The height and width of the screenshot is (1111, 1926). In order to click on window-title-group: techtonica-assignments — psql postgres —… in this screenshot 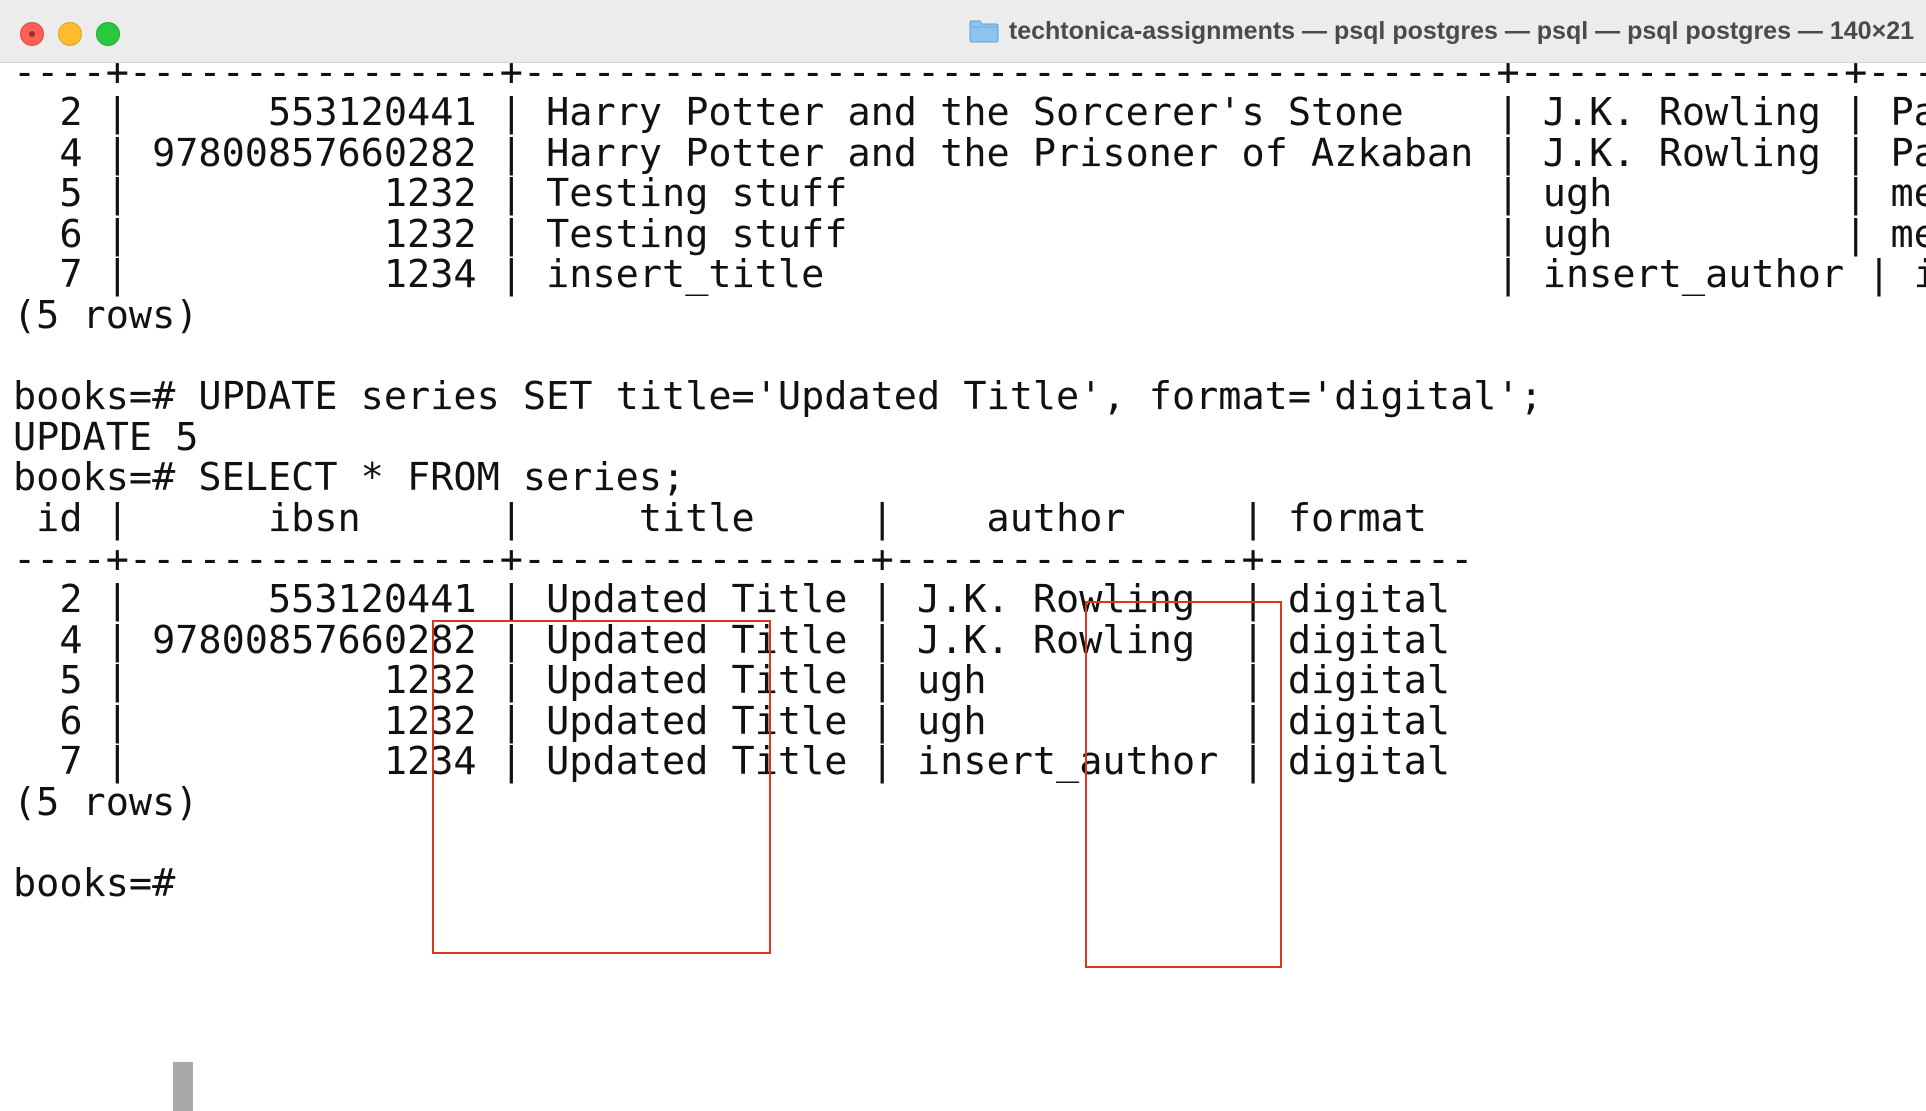, I will do `click(1441, 31)`.